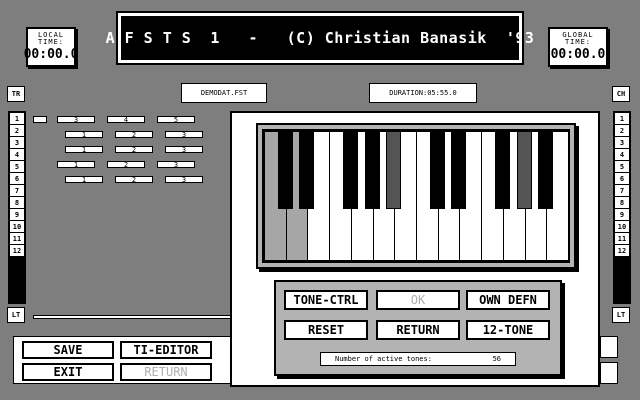 This screenshot has height=400, width=640. Describe the element at coordinates (17, 178) in the screenshot. I see `track-button-6: 6` at that location.